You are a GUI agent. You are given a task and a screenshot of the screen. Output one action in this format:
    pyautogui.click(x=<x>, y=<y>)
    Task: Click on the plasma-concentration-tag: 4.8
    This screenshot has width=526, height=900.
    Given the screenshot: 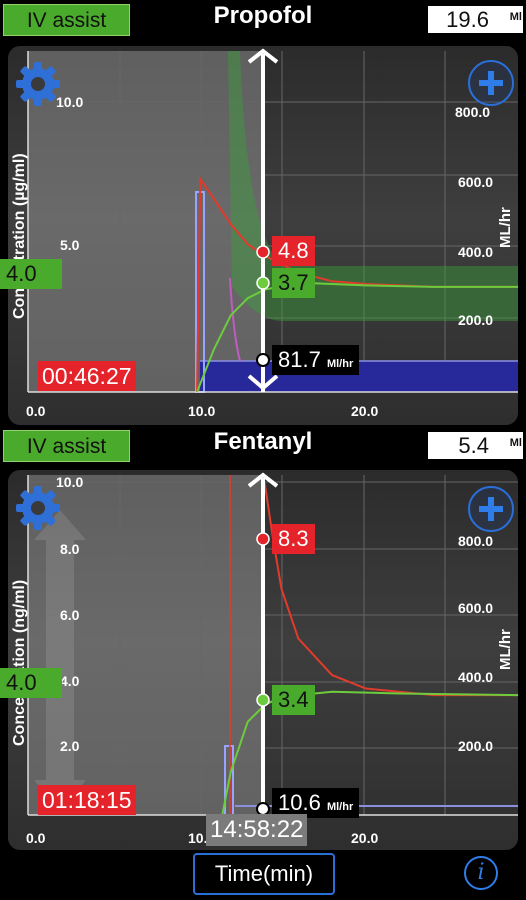 What is the action you would take?
    pyautogui.click(x=293, y=251)
    